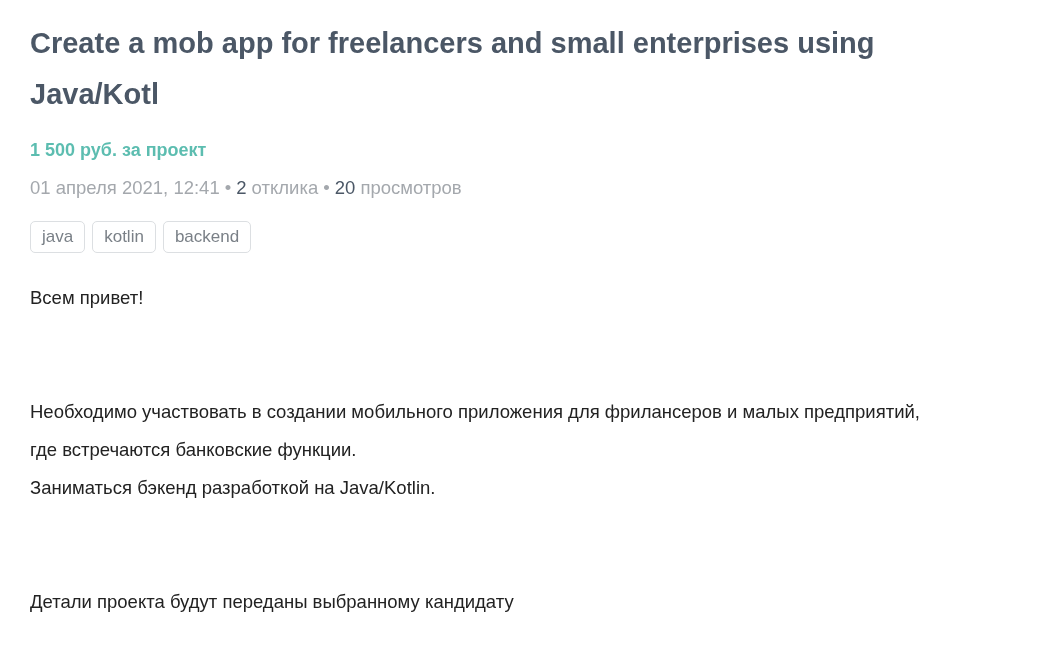 This screenshot has height=655, width=1042. I want to click on count-text: 2 отклика, so click(277, 188).